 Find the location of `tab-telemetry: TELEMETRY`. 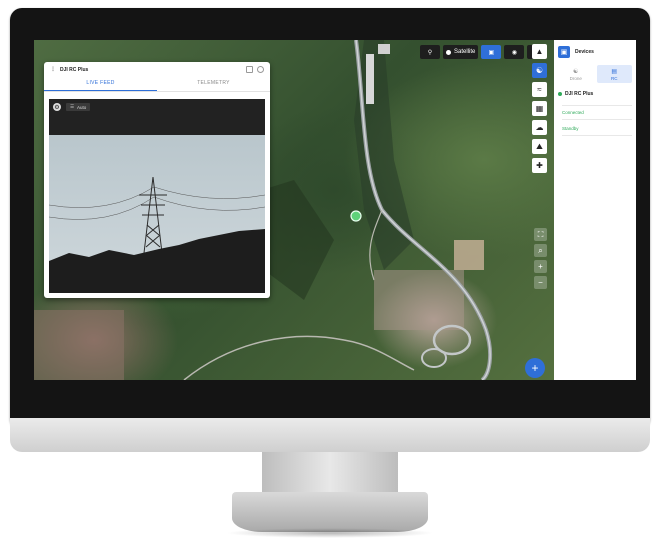

tab-telemetry: TELEMETRY is located at coordinates (213, 84).